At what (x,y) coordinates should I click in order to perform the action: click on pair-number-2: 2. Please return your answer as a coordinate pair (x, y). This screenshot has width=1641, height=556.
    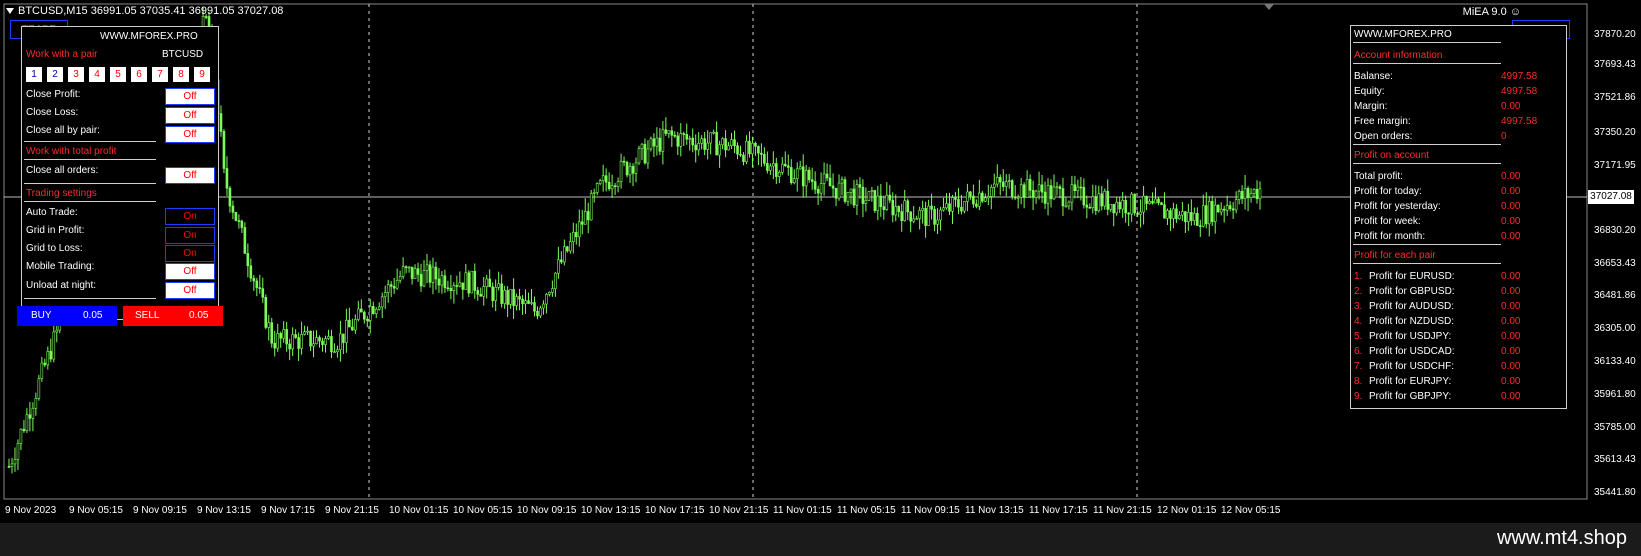
    Looking at the image, I should click on (55, 74).